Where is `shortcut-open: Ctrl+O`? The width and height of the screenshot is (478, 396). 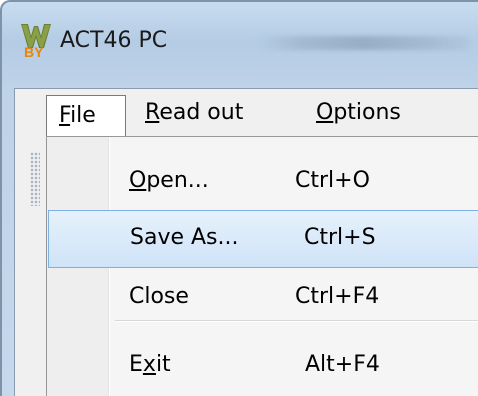
shortcut-open: Ctrl+O is located at coordinates (332, 180).